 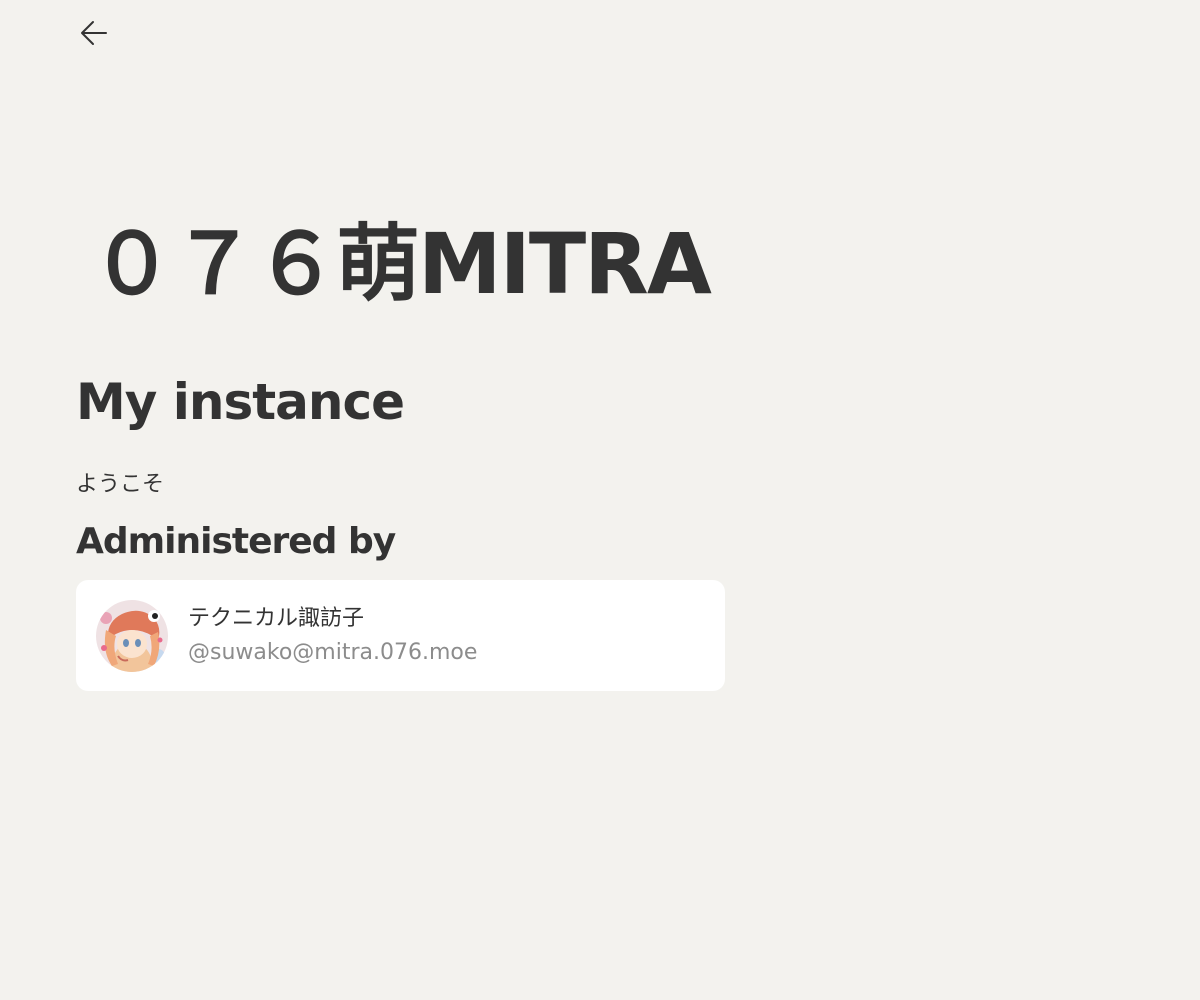 I want to click on admin-profile-card: テクニカル諏訪子 @suwako@mitra.076.moe, so click(x=400, y=635).